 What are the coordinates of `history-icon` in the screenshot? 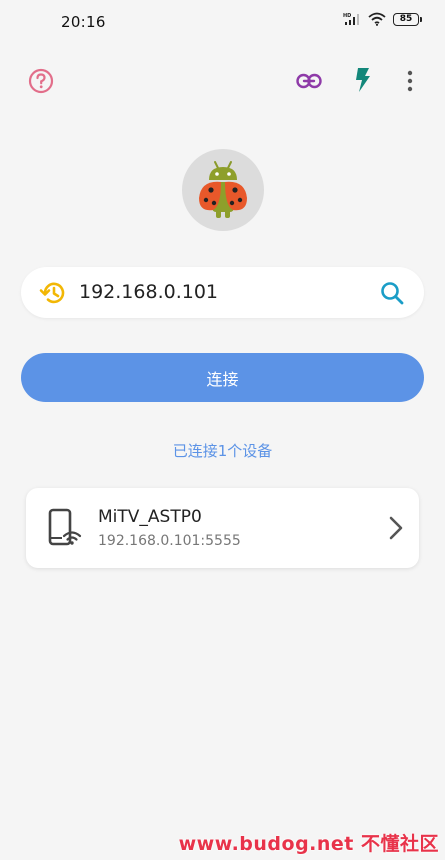 It's located at (53, 293).